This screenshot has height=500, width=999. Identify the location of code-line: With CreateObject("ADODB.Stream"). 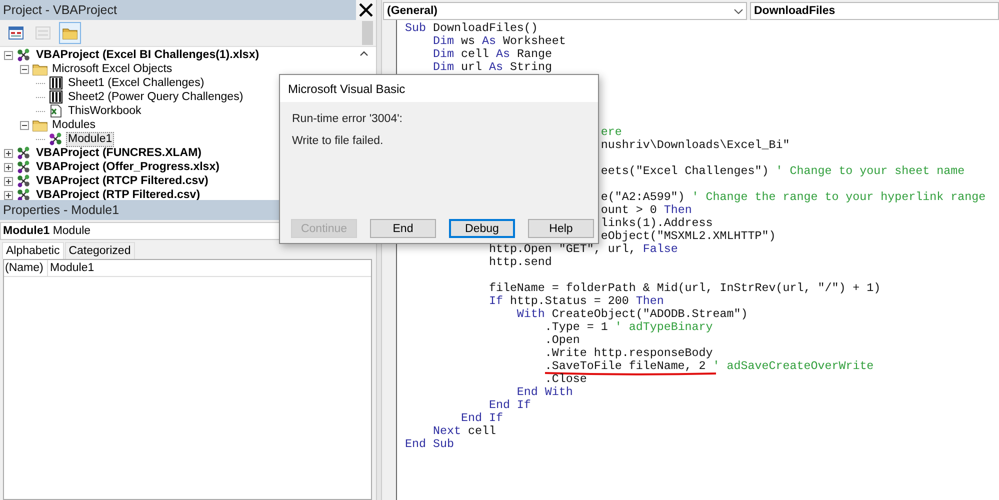
(632, 314).